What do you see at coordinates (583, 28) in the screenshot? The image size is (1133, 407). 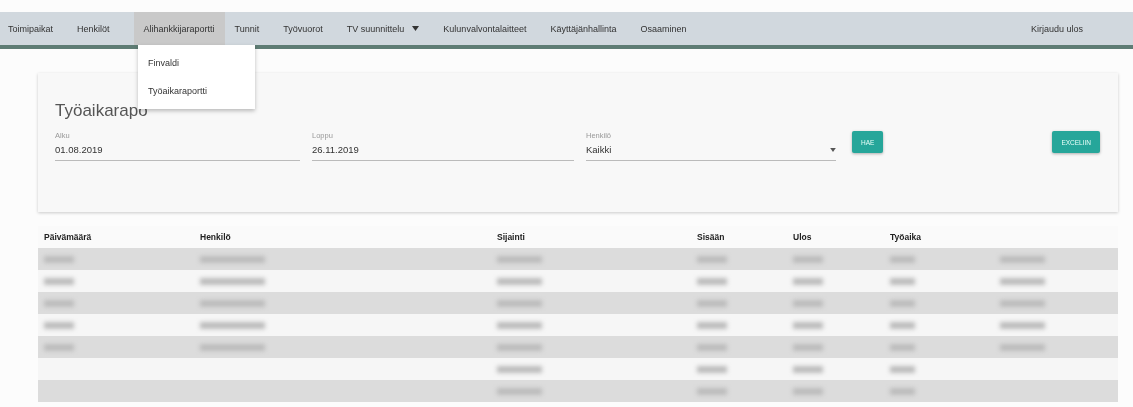 I see `nav-item: Käyttäjänhallinta` at bounding box center [583, 28].